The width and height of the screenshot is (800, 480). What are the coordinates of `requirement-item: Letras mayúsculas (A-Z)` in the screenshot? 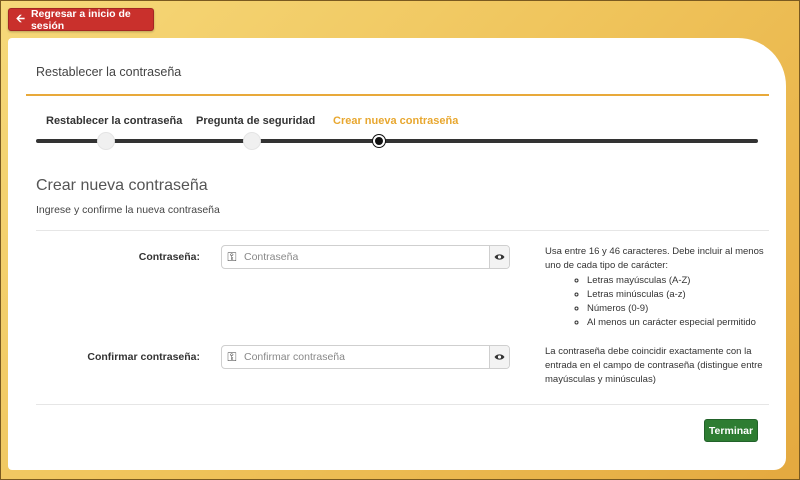 It's located at (677, 281).